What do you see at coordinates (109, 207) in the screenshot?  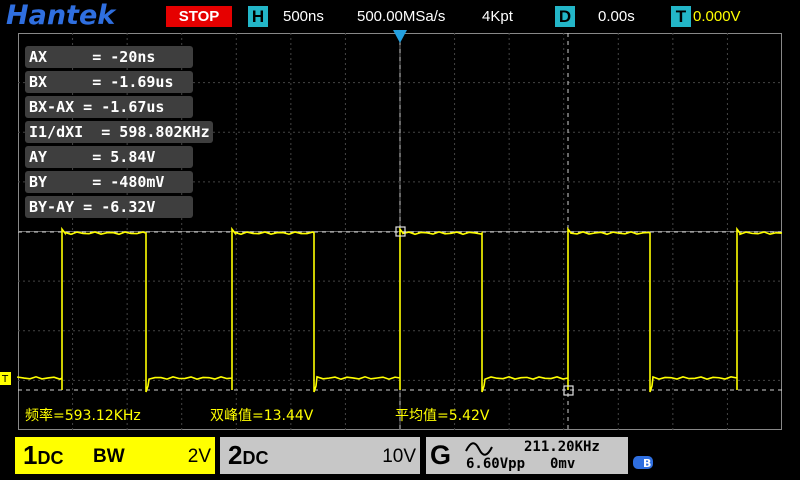 I see `meas-by-ay: BY-AY = -6.32V` at bounding box center [109, 207].